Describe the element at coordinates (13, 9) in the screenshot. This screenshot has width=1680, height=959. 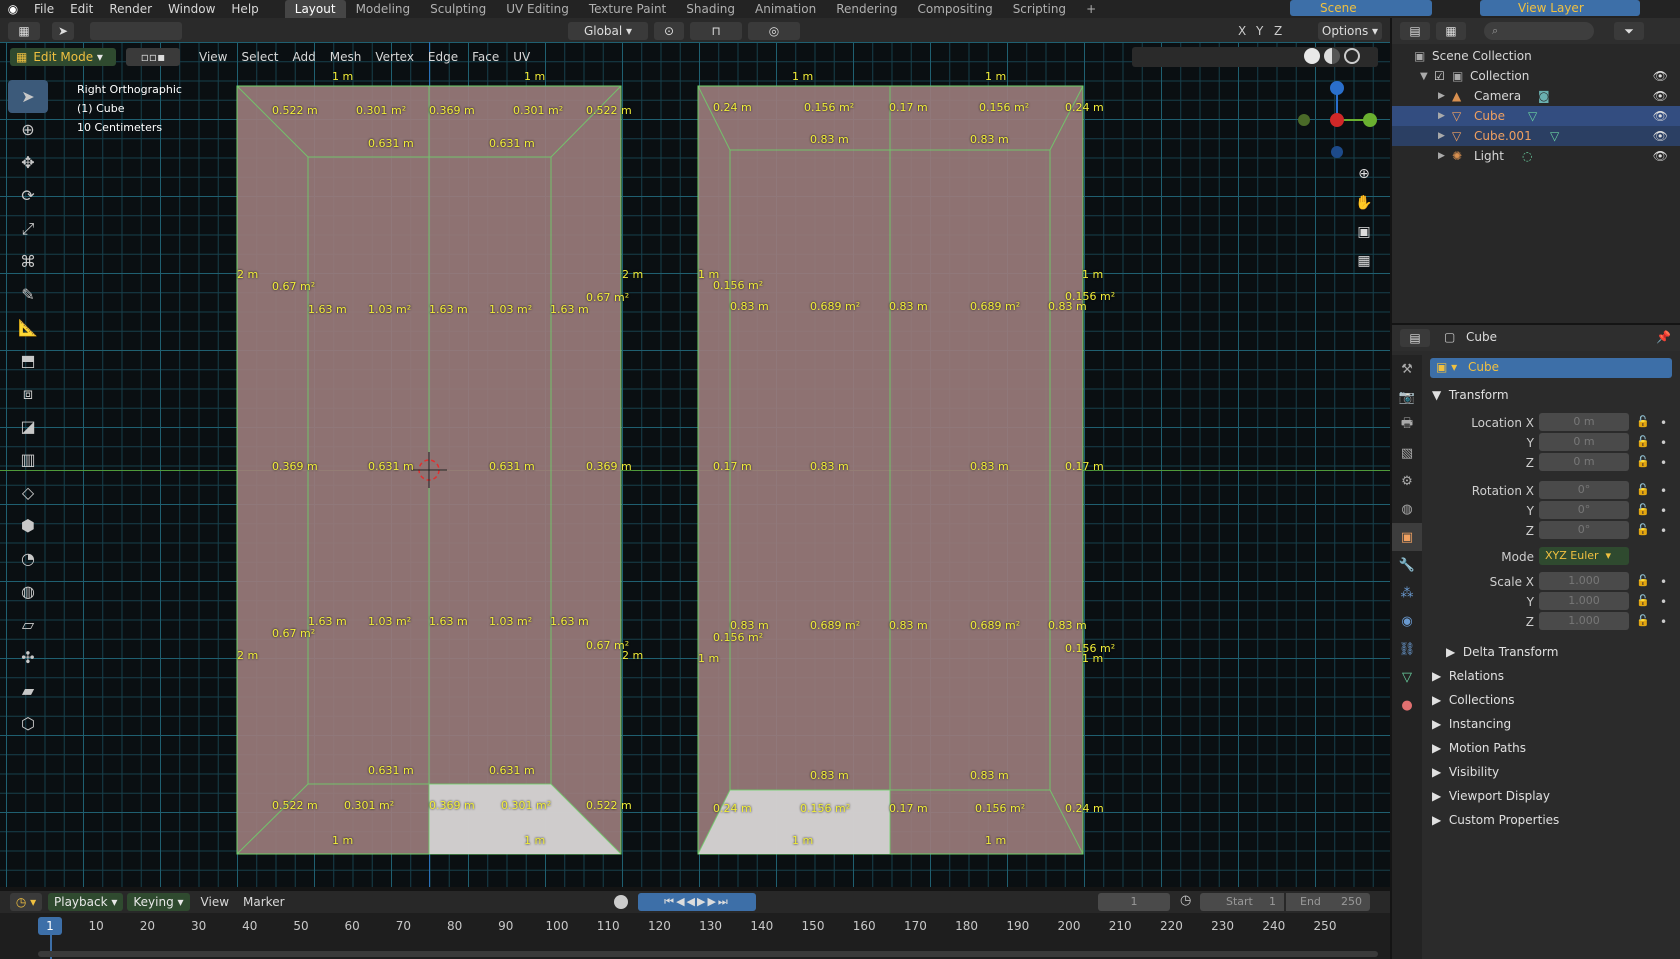
I see `blender-logo-icon: ◉` at that location.